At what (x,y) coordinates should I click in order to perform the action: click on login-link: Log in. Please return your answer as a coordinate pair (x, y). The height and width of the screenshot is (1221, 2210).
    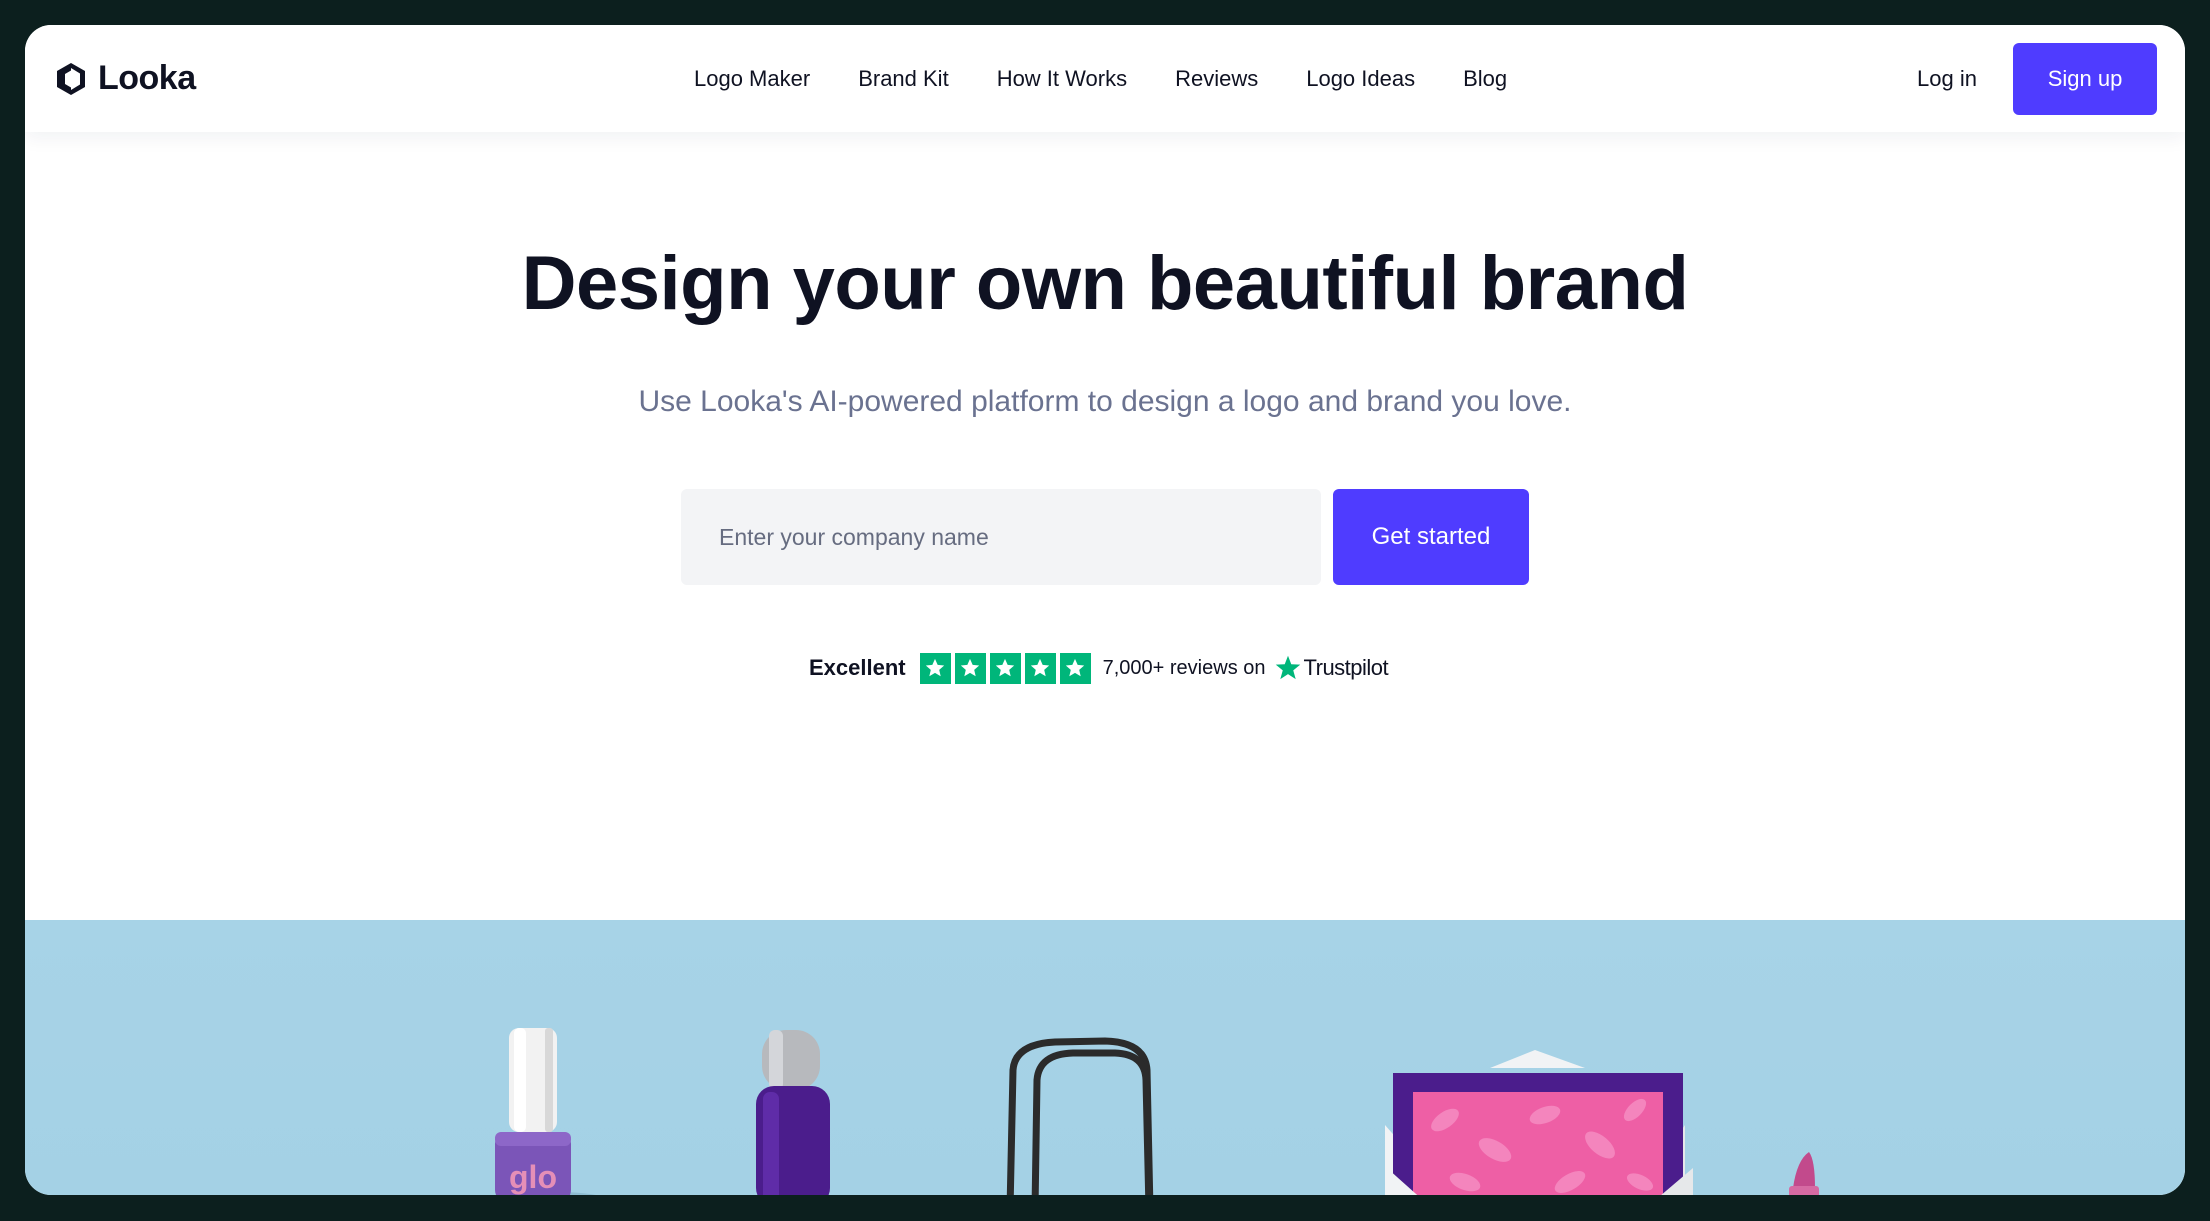
    Looking at the image, I should click on (1947, 79).